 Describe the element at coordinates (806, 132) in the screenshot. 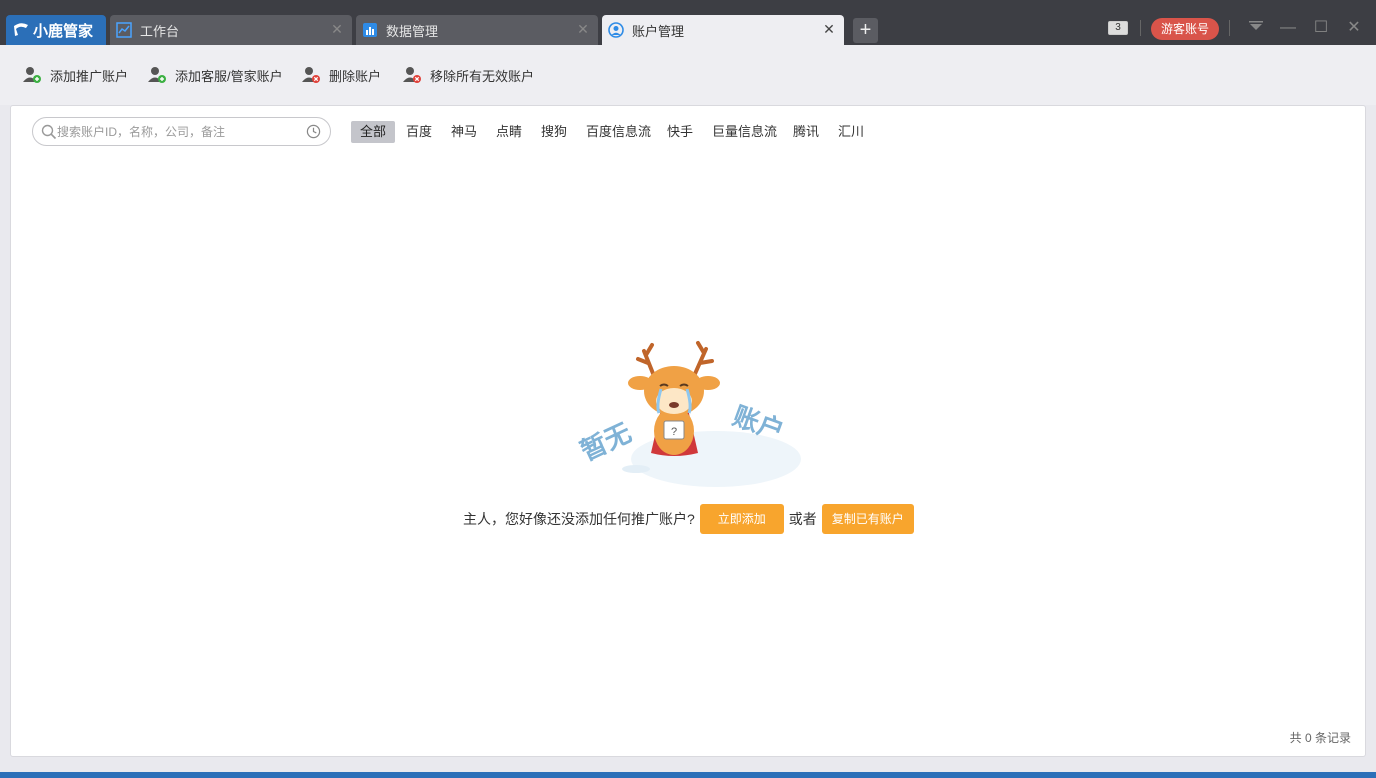

I see `filter-tencent: 腾讯` at that location.